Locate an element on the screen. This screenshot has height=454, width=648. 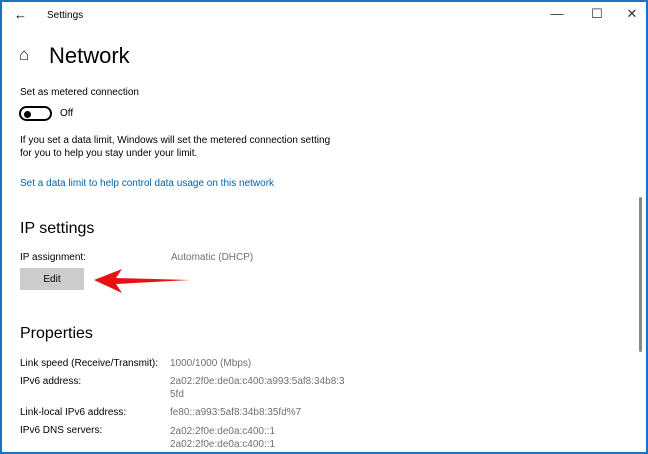
minimize-icon: — is located at coordinates (557, 13).